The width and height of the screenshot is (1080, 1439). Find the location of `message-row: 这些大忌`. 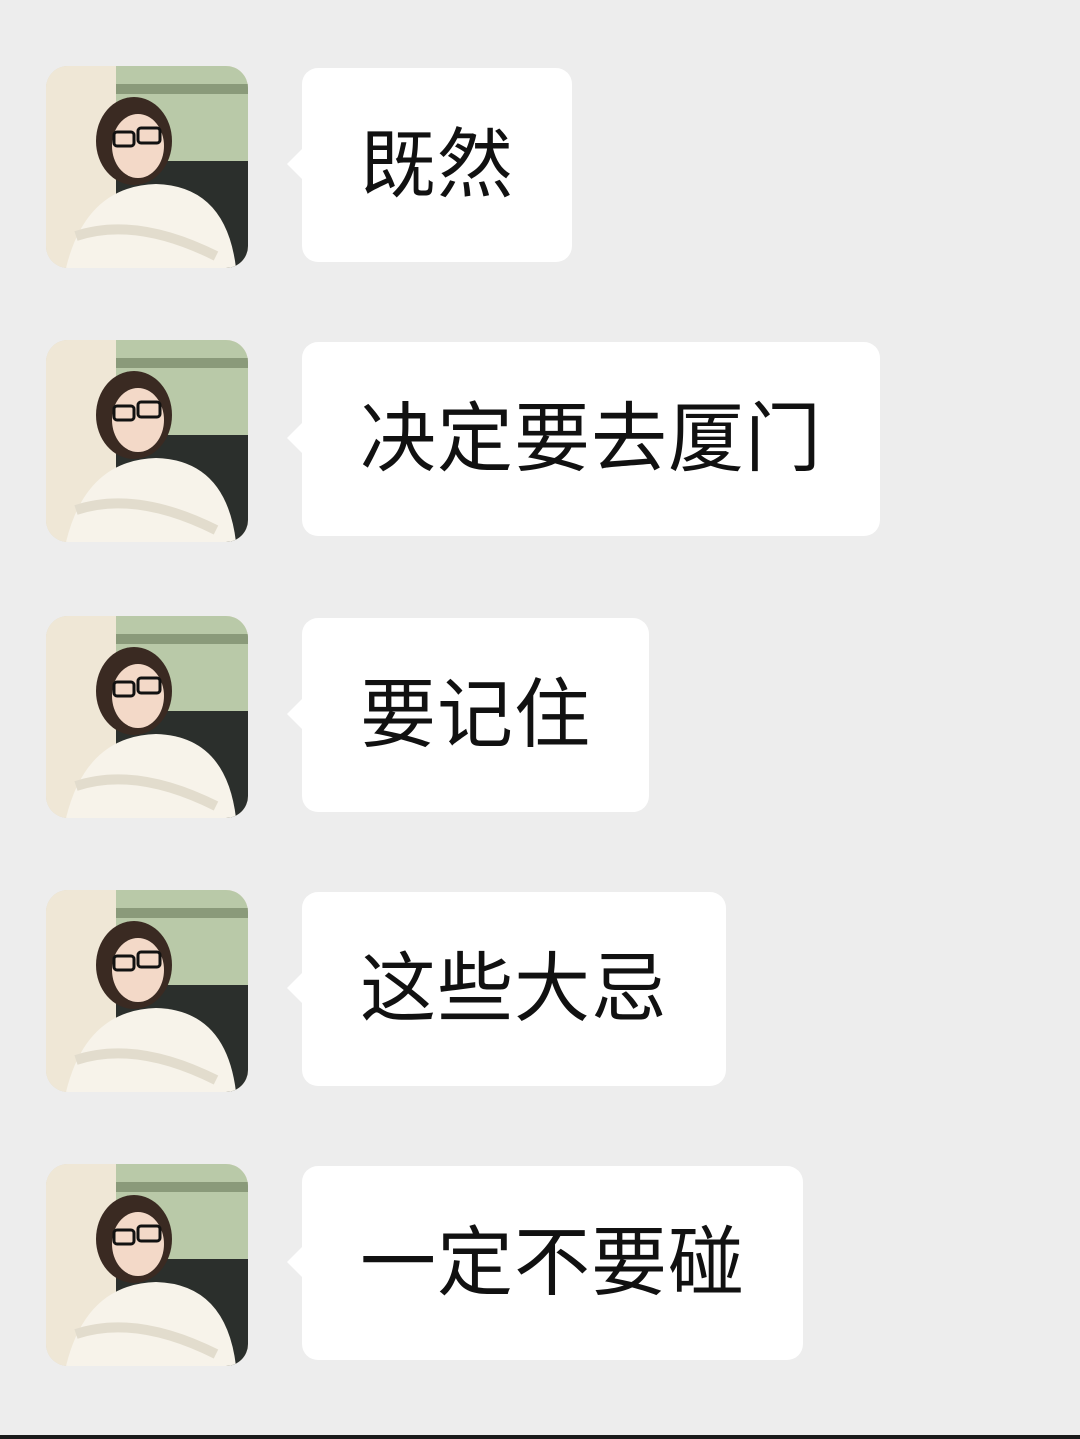

message-row: 这些大忌 is located at coordinates (540, 991).